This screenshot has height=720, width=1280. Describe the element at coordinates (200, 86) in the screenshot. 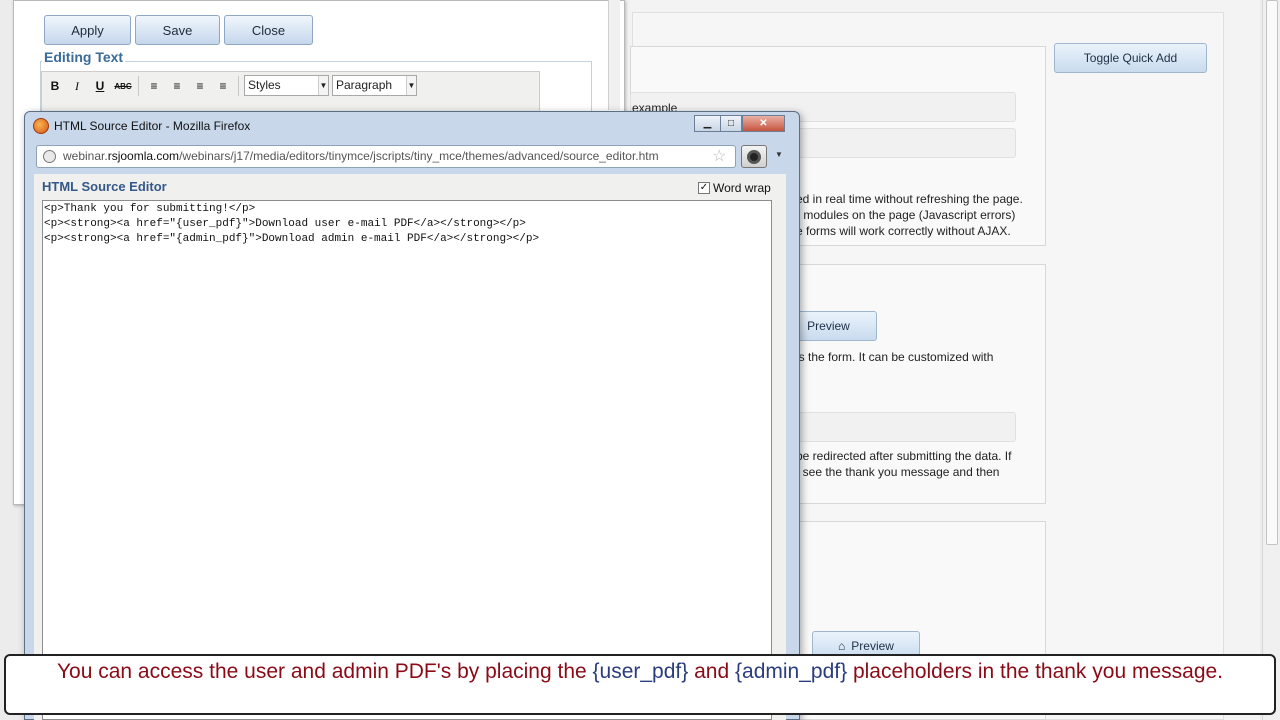

I see `align-right-icon: ≡` at that location.